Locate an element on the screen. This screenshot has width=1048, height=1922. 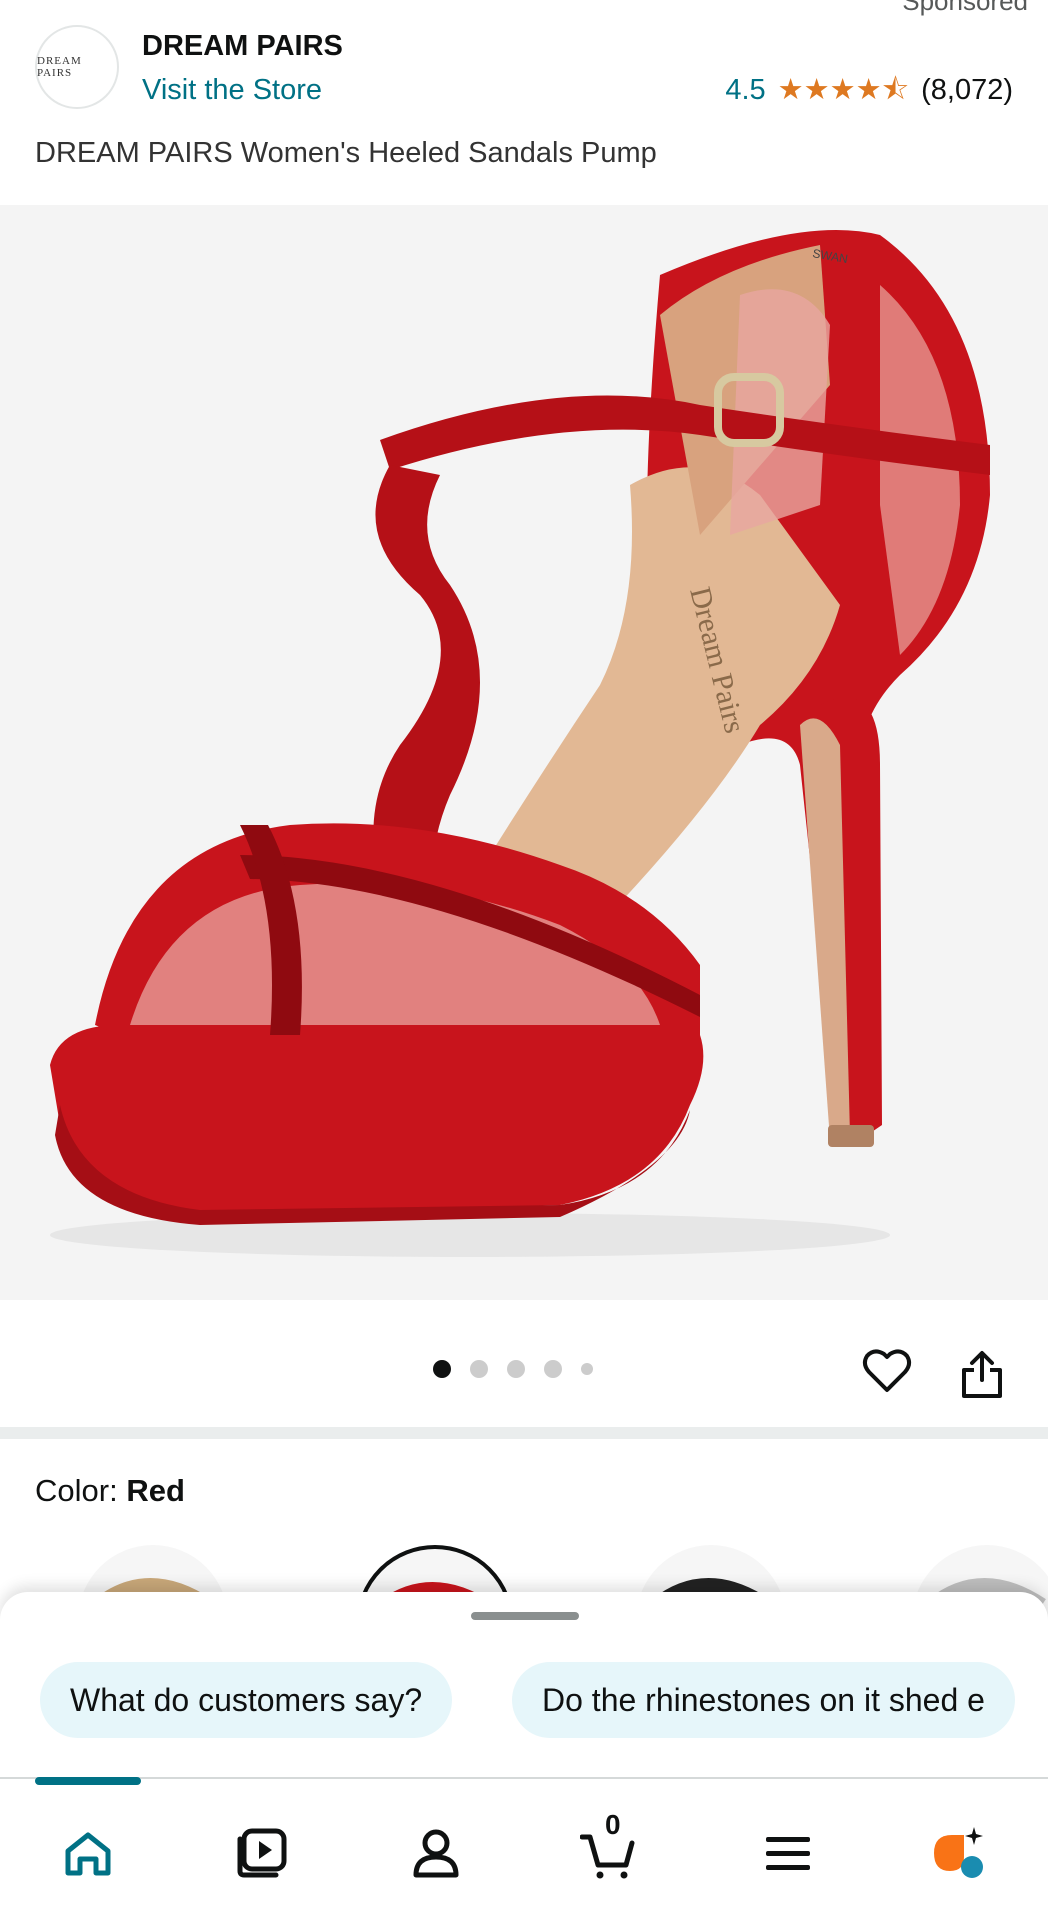
sheet-drag-handle is located at coordinates (525, 1616).